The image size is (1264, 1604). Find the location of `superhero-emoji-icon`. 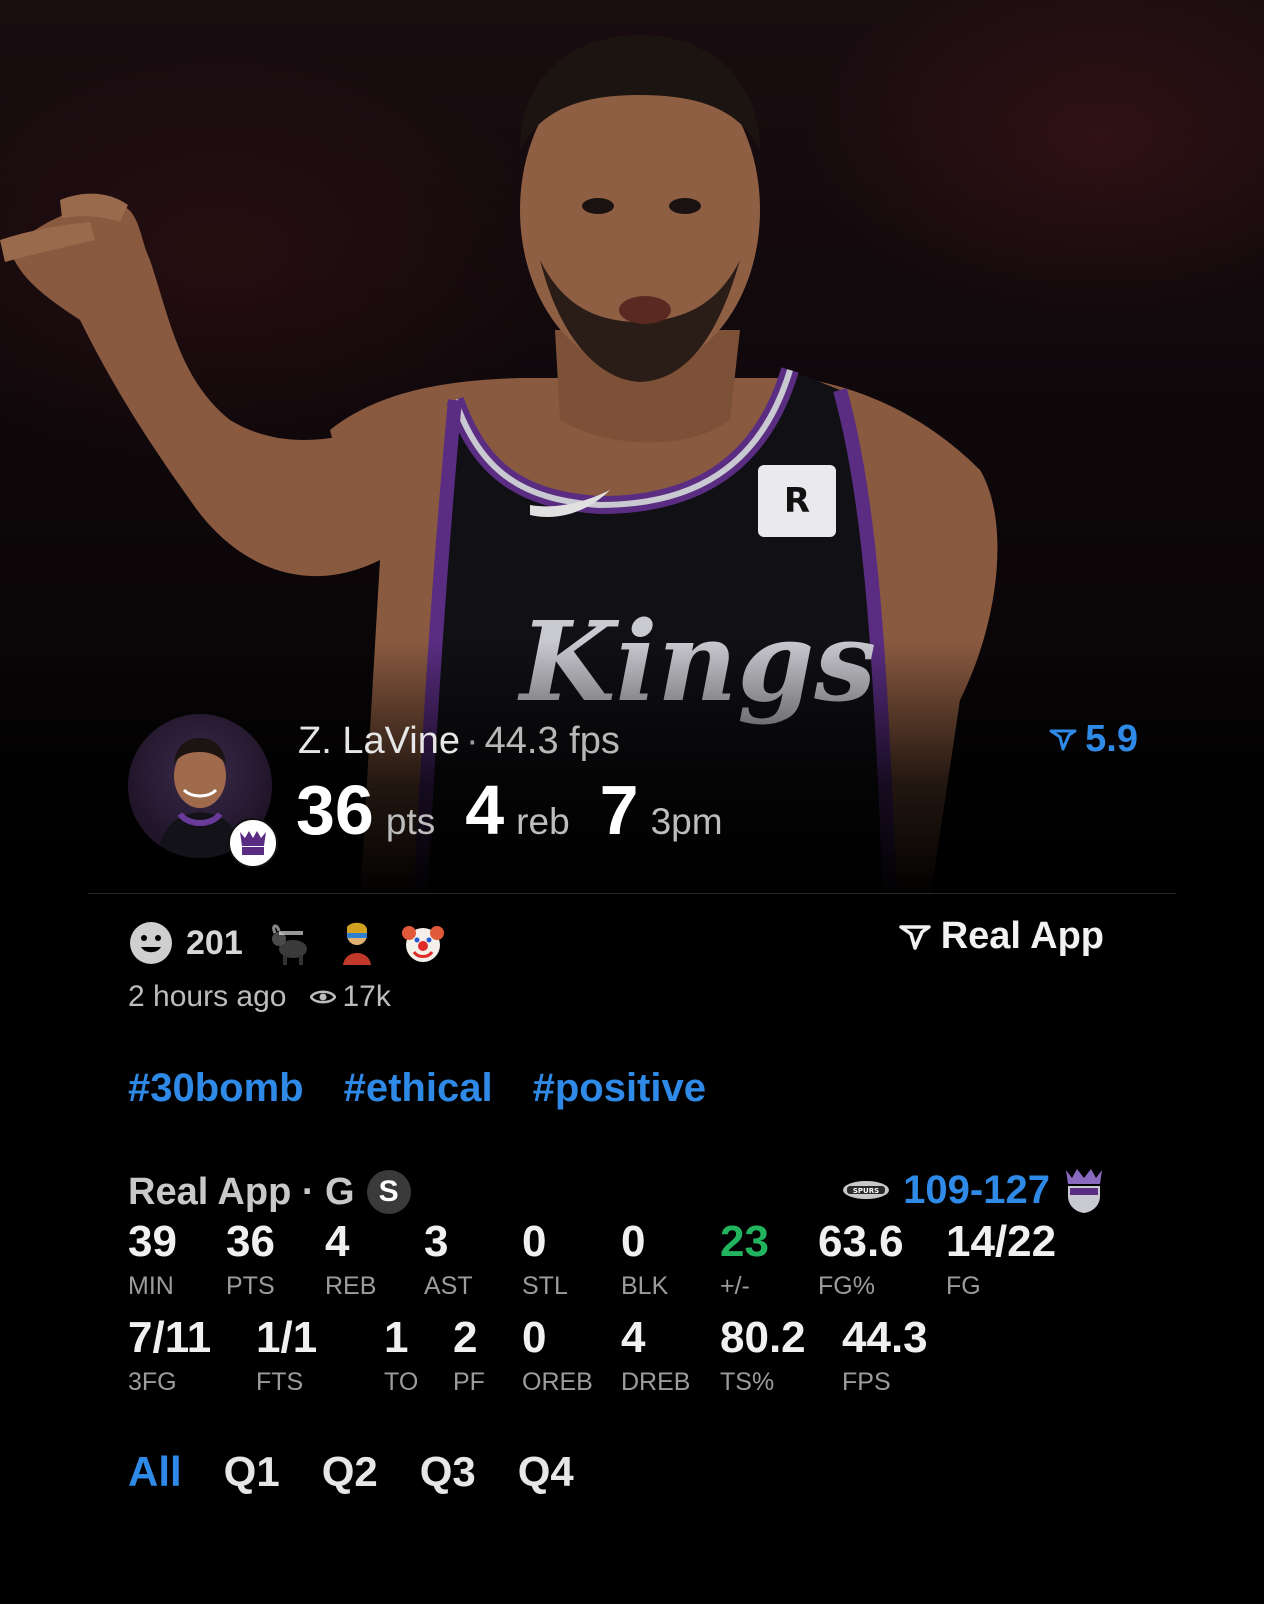

superhero-emoji-icon is located at coordinates (357, 943).